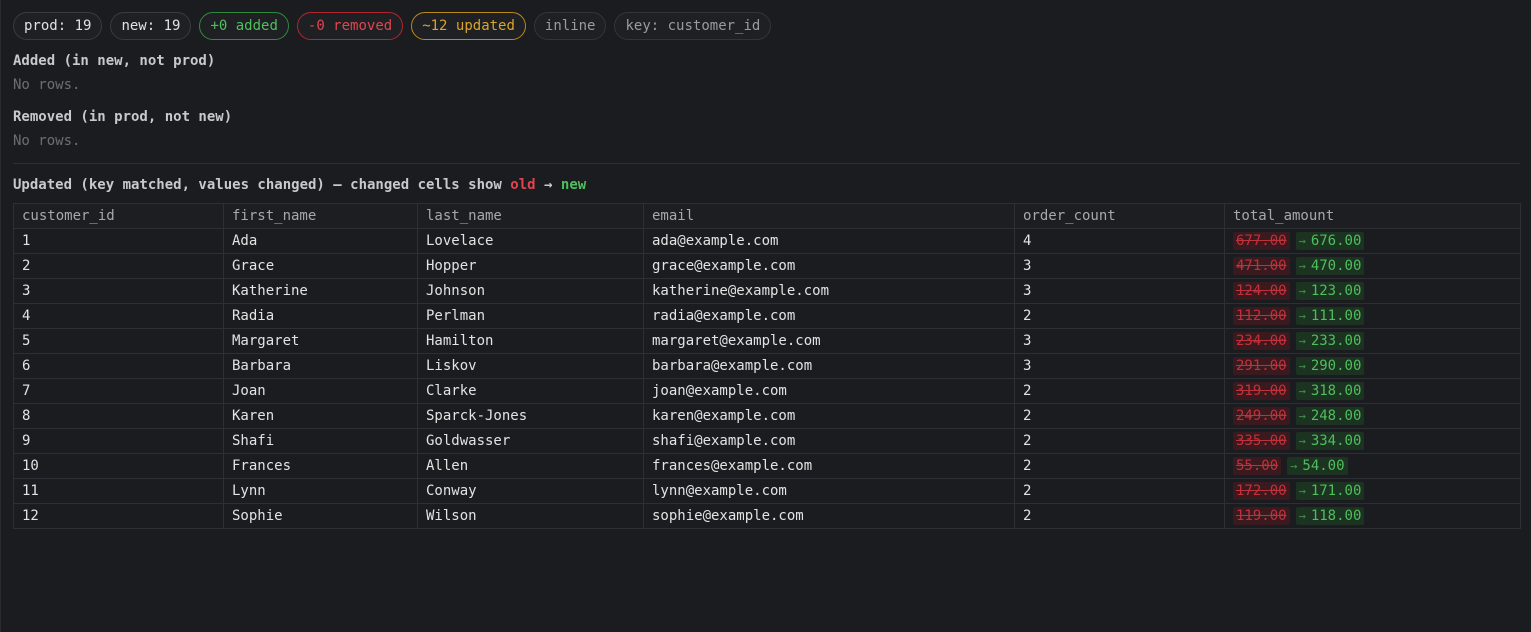 This screenshot has height=632, width=1531. I want to click on new-value-chip: → 111.00, so click(1330, 316).